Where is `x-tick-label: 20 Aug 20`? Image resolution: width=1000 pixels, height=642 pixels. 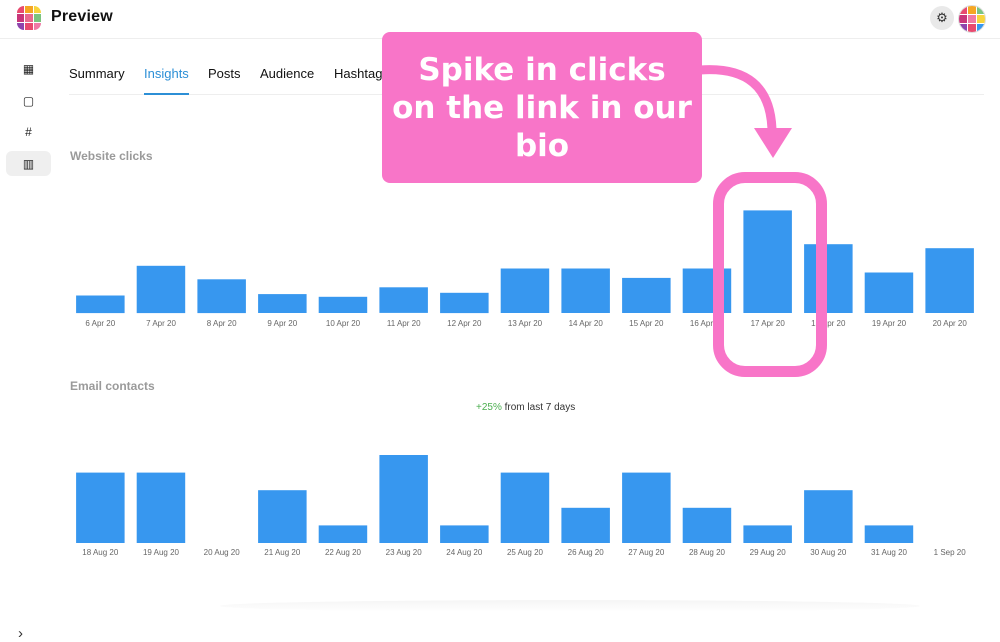
x-tick-label: 20 Aug 20 is located at coordinates (222, 552).